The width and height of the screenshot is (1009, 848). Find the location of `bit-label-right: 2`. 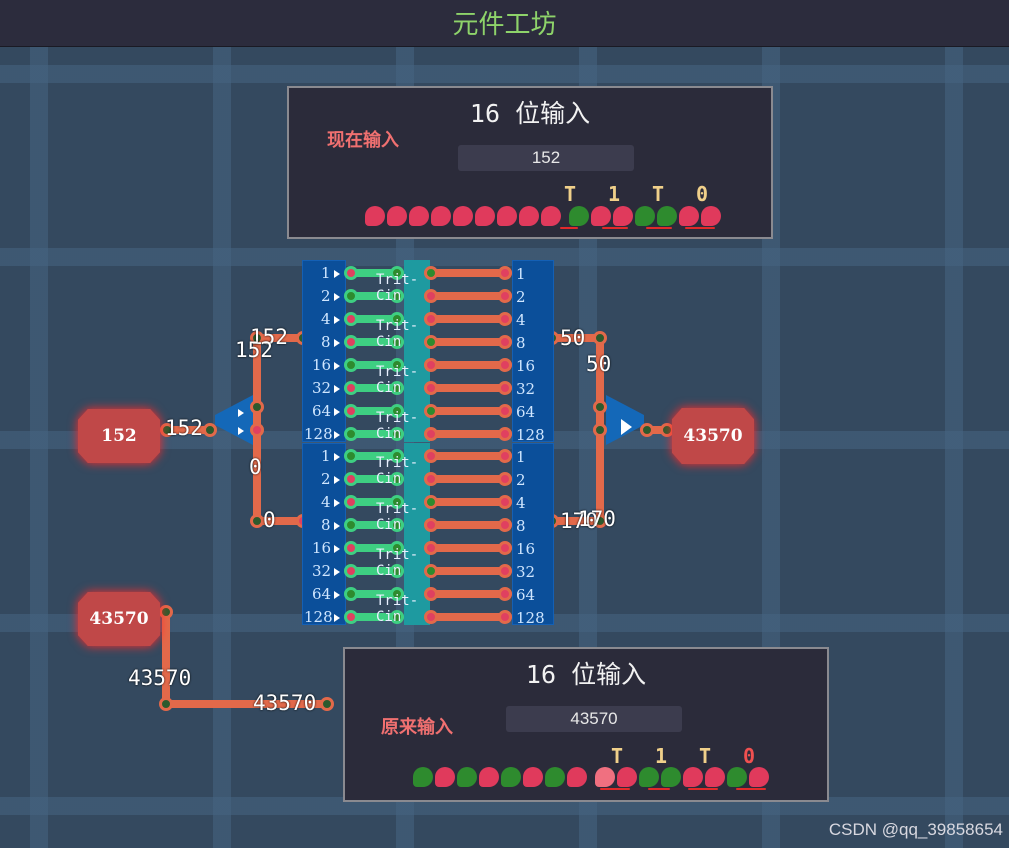

bit-label-right: 2 is located at coordinates (521, 480).